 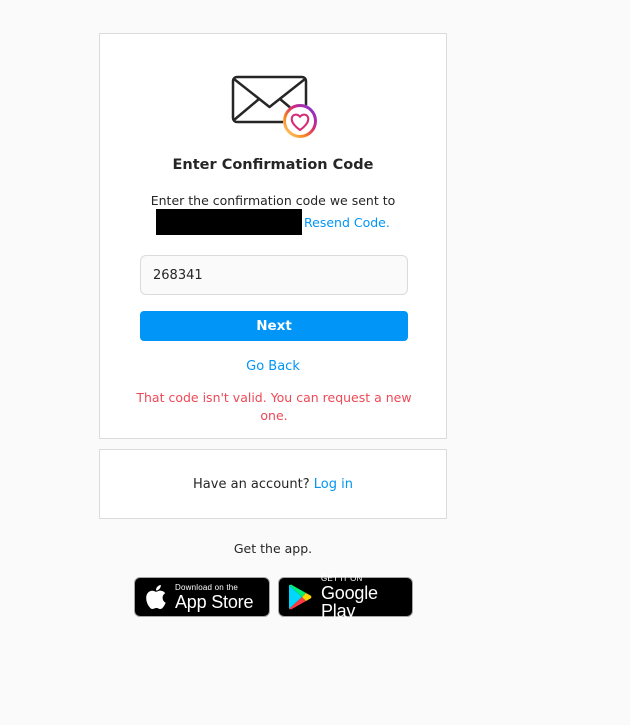 I want to click on email-line: Resend Code., so click(x=273, y=222).